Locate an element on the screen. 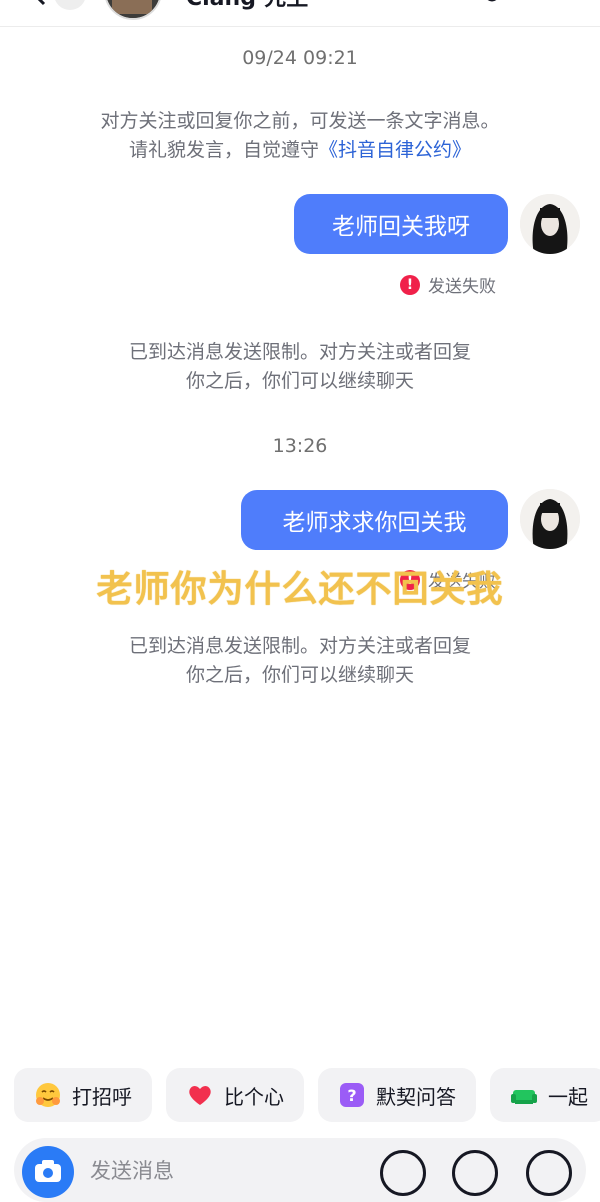 Image resolution: width=600 pixels, height=1202 pixels. overlay-caption: 老师你为什么还不回关我 is located at coordinates (300, 589).